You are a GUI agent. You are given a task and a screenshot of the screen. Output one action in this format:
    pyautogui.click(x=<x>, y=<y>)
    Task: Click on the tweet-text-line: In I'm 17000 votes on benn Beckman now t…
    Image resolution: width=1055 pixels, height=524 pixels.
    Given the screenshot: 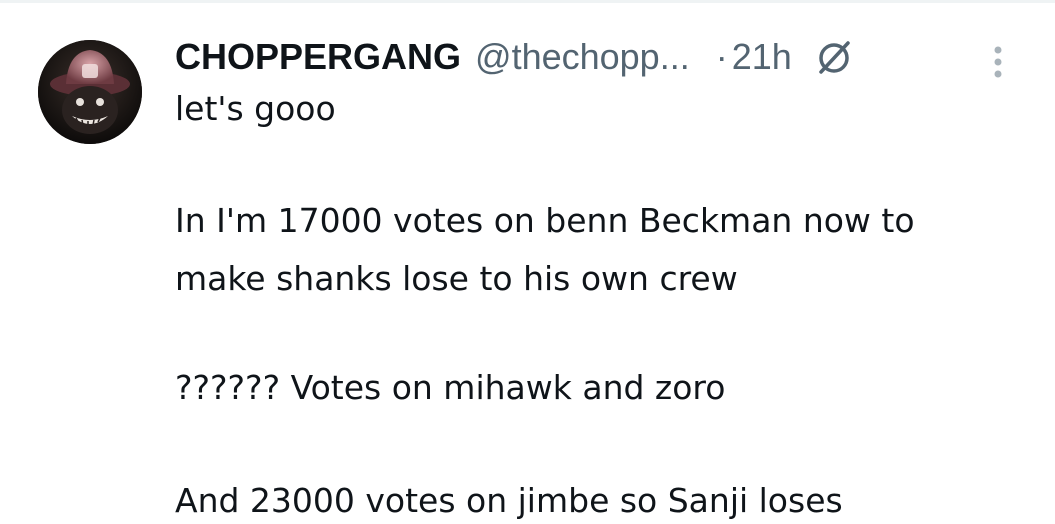 What is the action you would take?
    pyautogui.click(x=545, y=220)
    